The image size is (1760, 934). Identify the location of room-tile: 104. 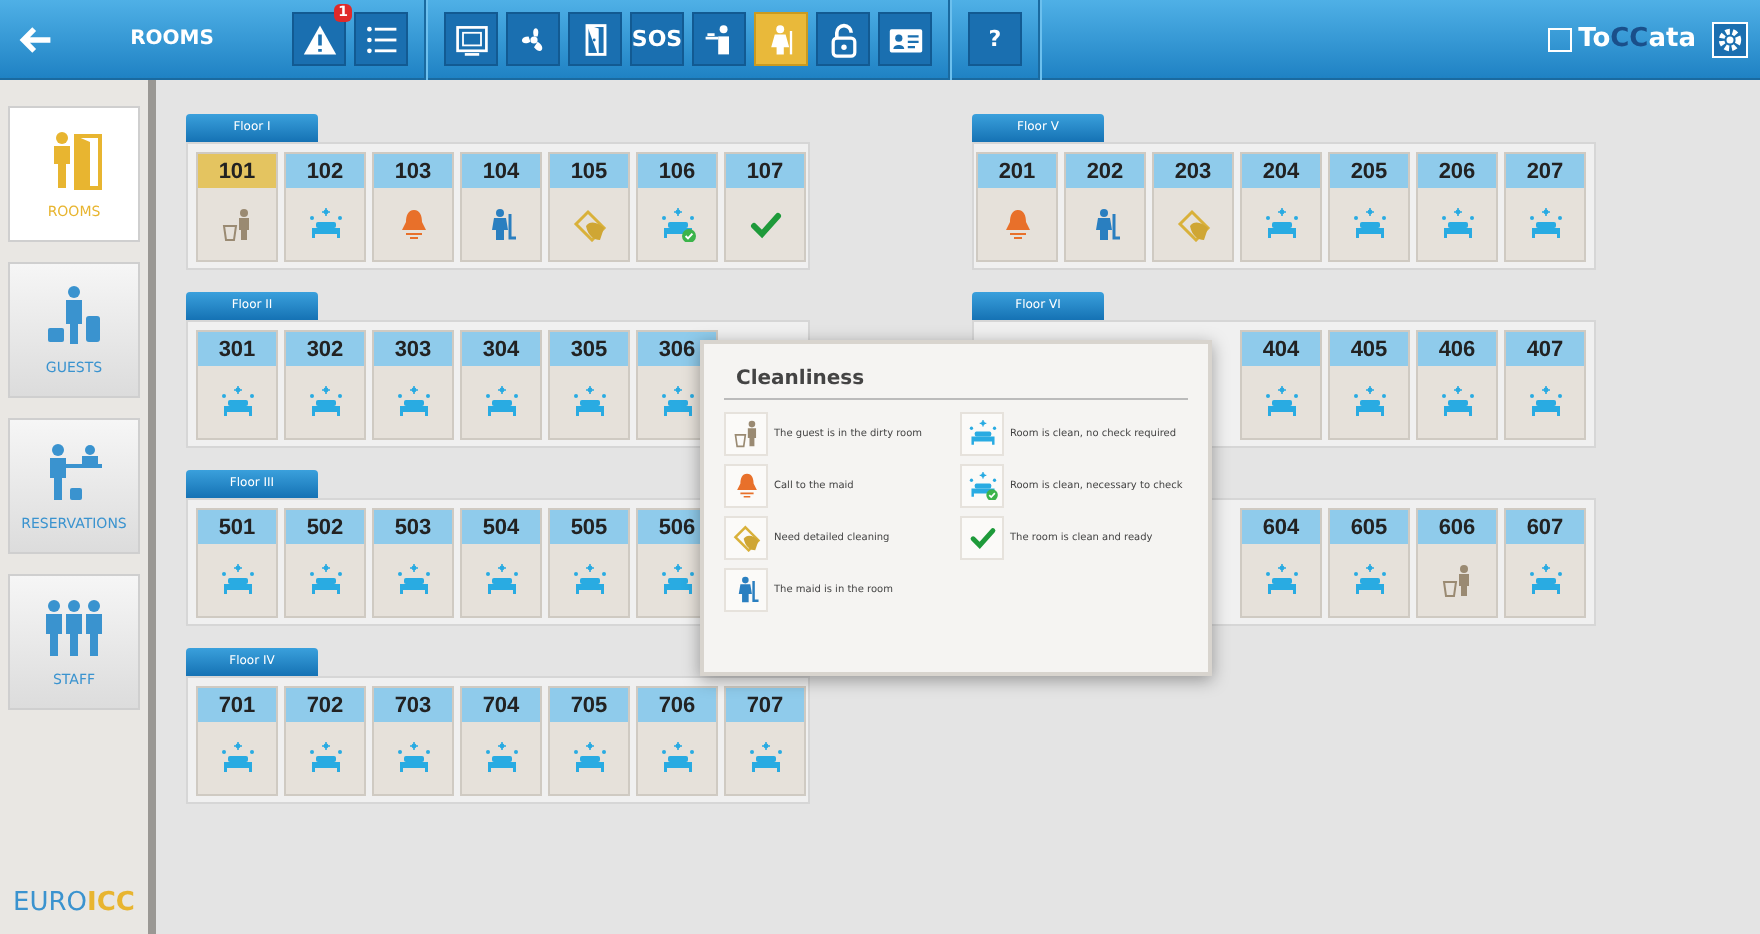
(501, 207).